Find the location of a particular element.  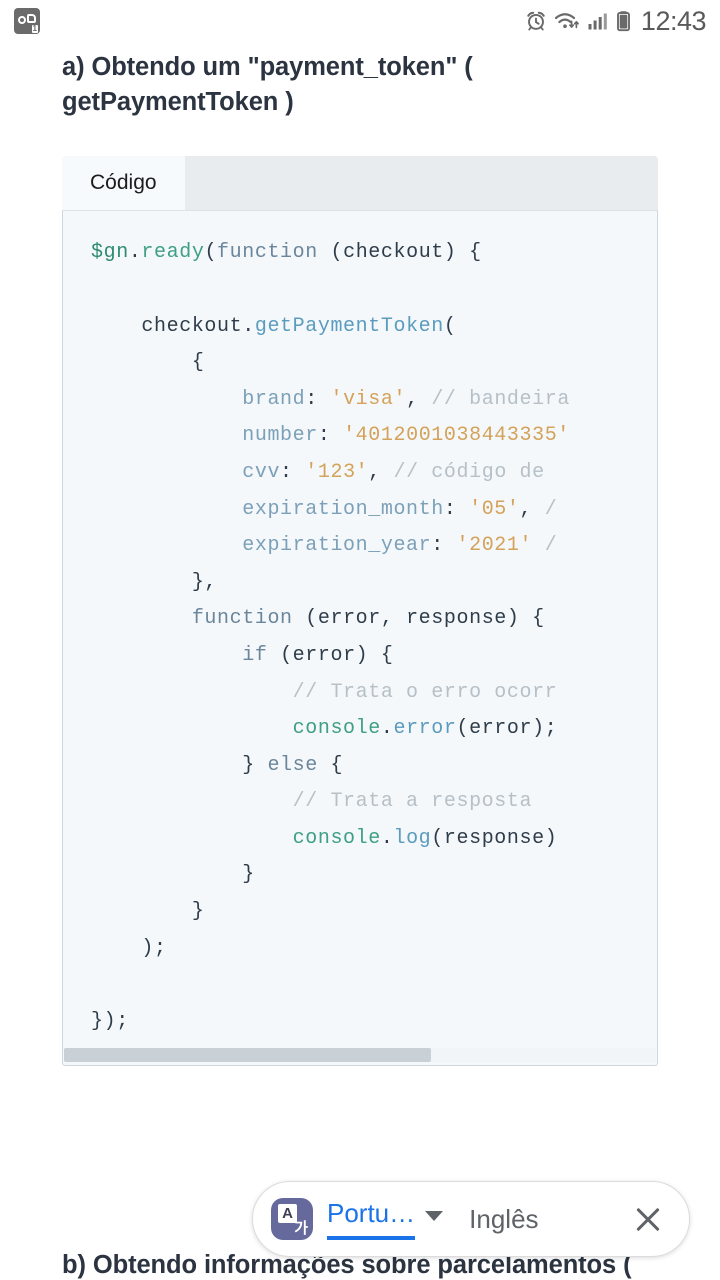

translate-source-underline is located at coordinates (371, 1238).